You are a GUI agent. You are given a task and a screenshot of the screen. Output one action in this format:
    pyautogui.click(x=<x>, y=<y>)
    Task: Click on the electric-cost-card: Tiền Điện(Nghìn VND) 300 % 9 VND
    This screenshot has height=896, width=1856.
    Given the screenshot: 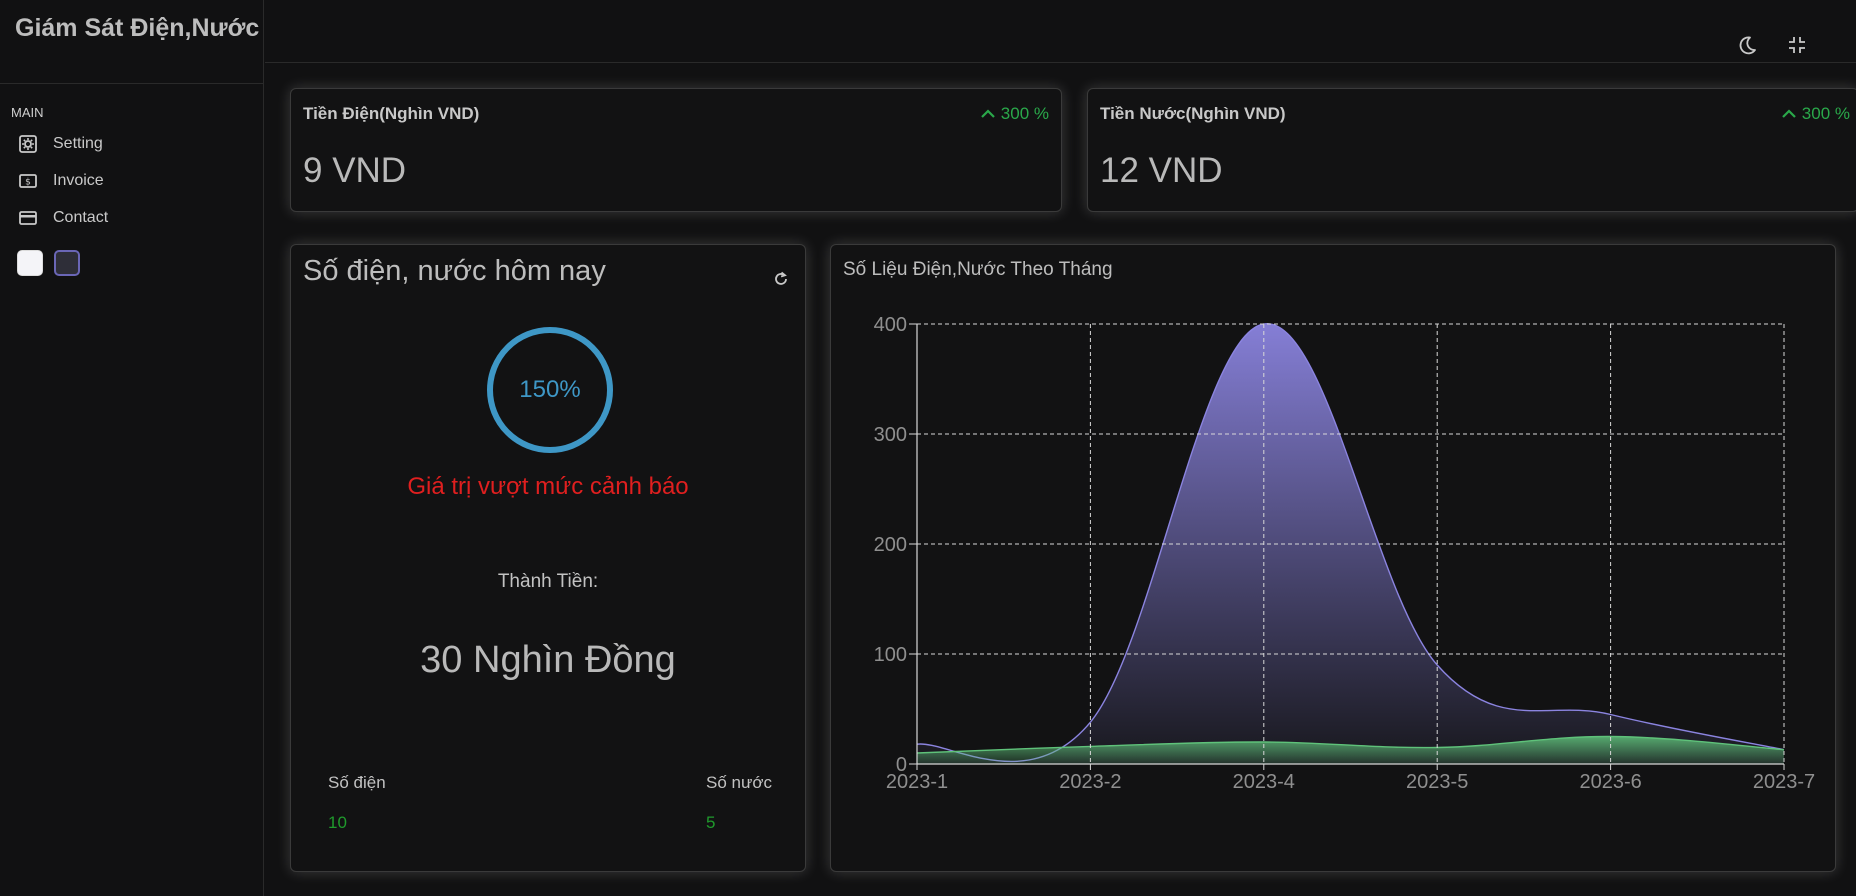 What is the action you would take?
    pyautogui.click(x=676, y=150)
    